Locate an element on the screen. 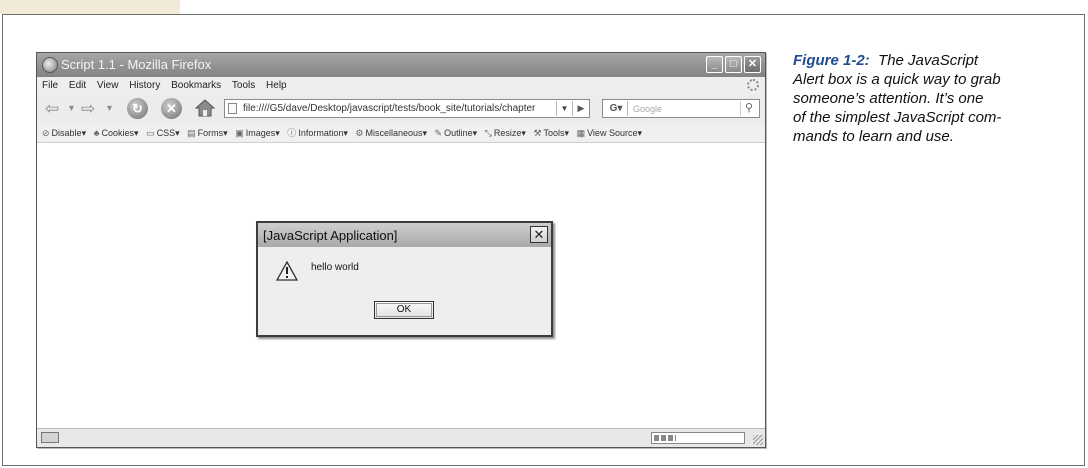 This screenshot has width=1088, height=468. search-icon: ⚲ is located at coordinates (748, 108).